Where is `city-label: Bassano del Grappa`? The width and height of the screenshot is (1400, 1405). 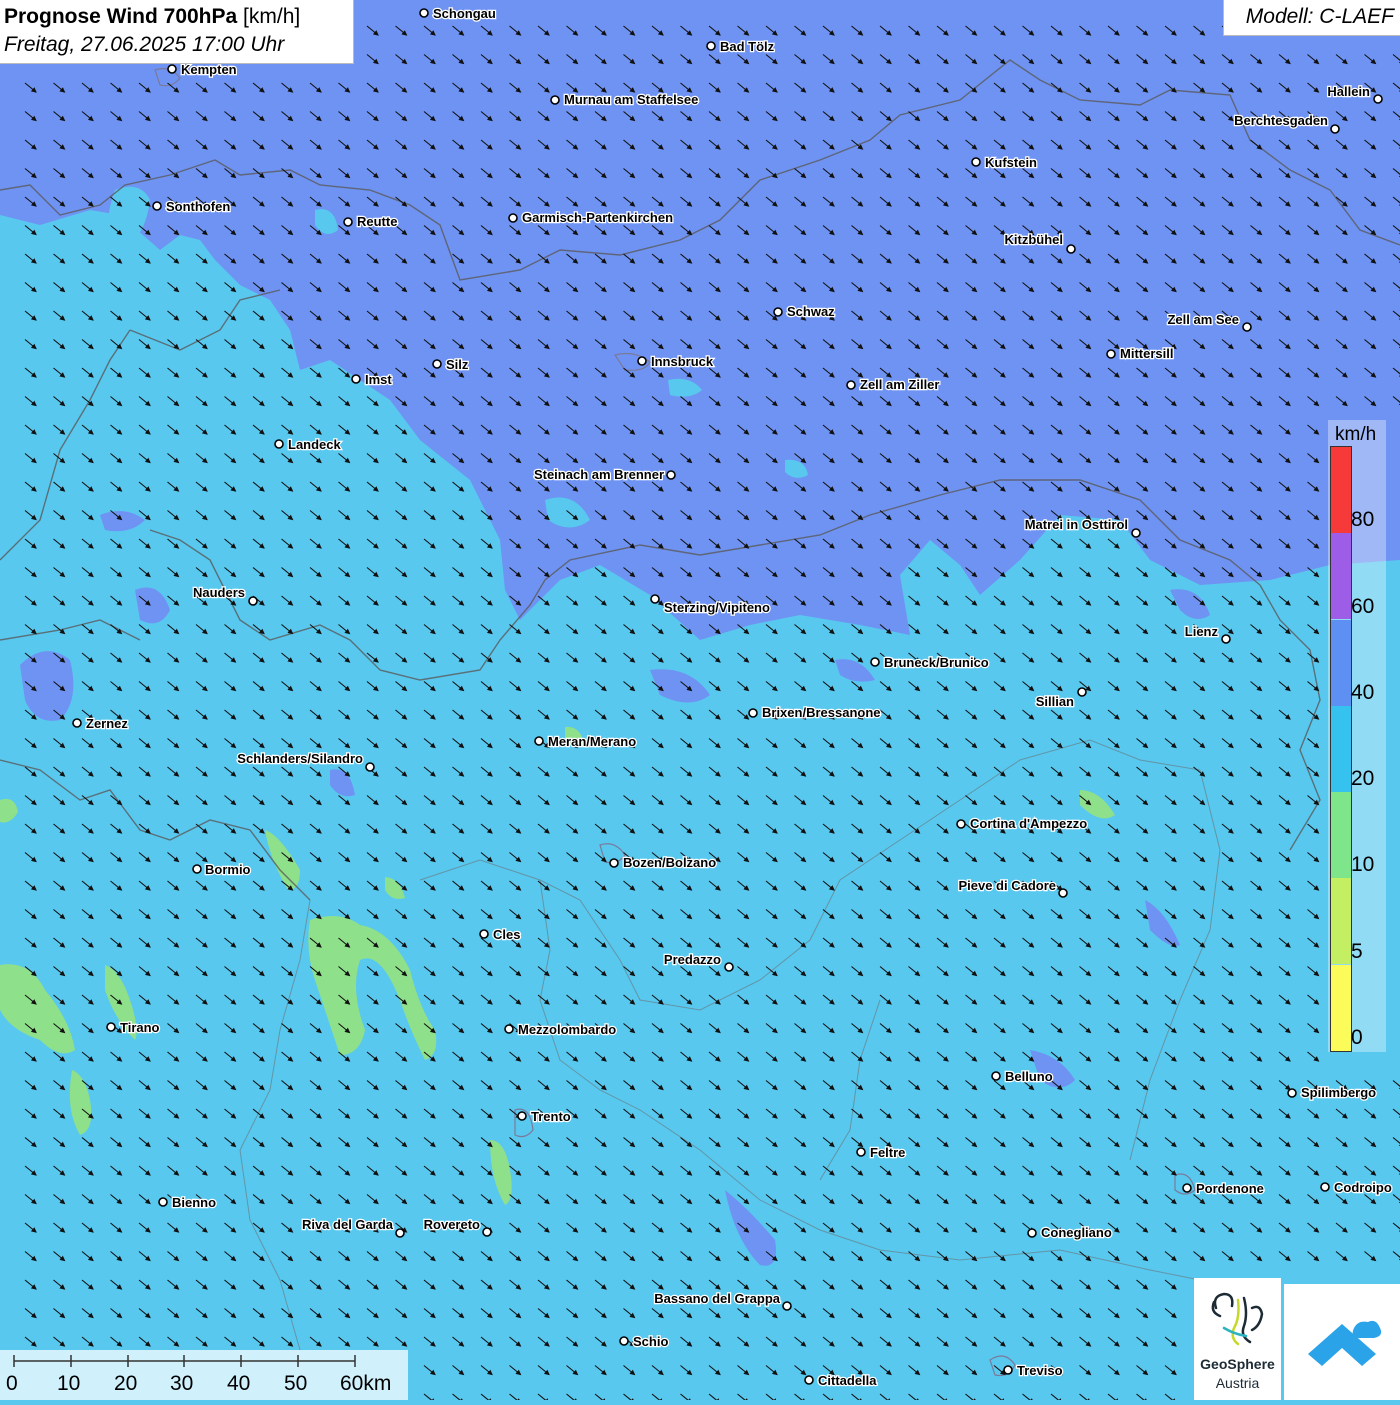 city-label: Bassano del Grappa is located at coordinates (717, 1298).